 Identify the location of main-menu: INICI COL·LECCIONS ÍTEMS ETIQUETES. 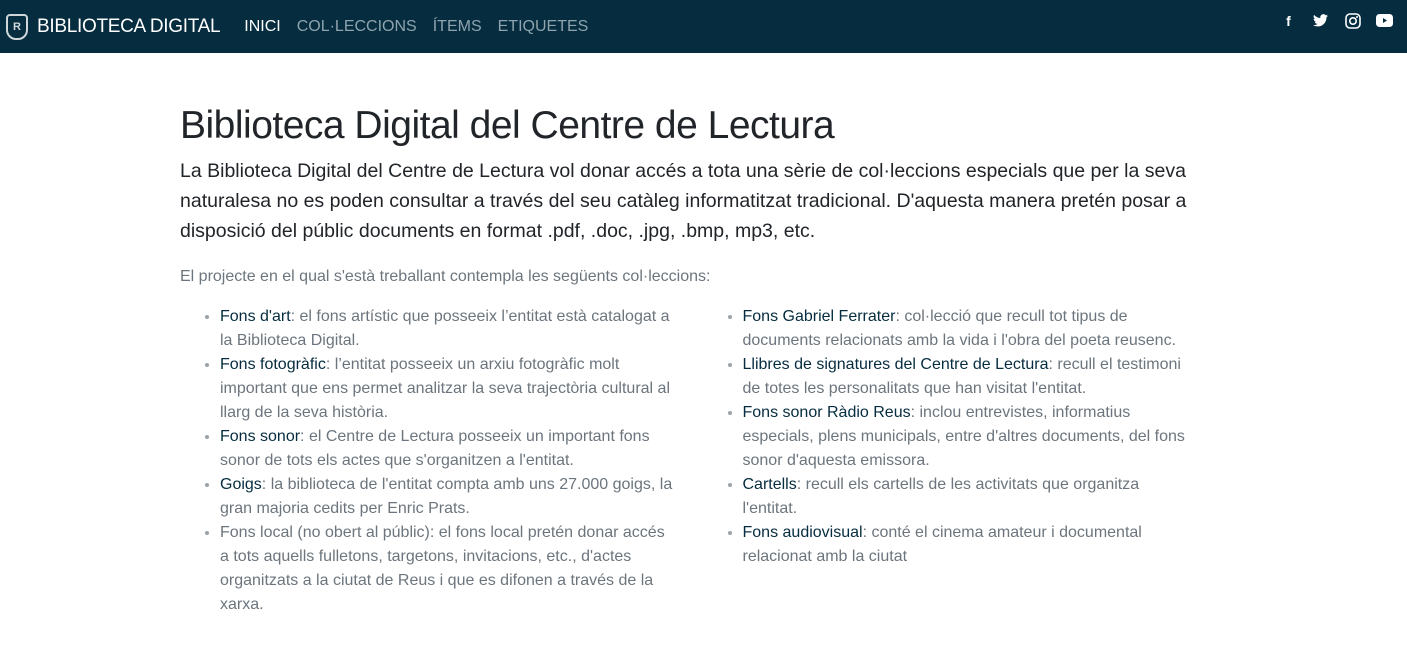
(416, 27).